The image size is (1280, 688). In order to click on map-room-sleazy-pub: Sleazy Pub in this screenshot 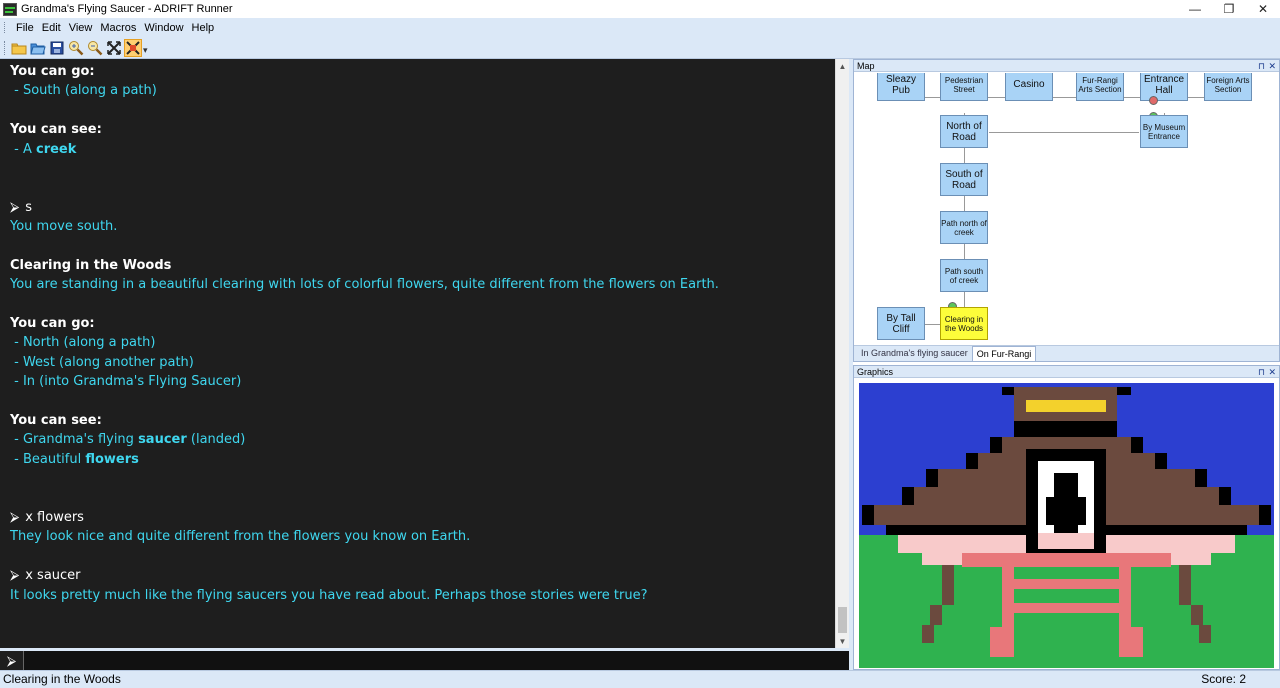, I will do `click(901, 87)`.